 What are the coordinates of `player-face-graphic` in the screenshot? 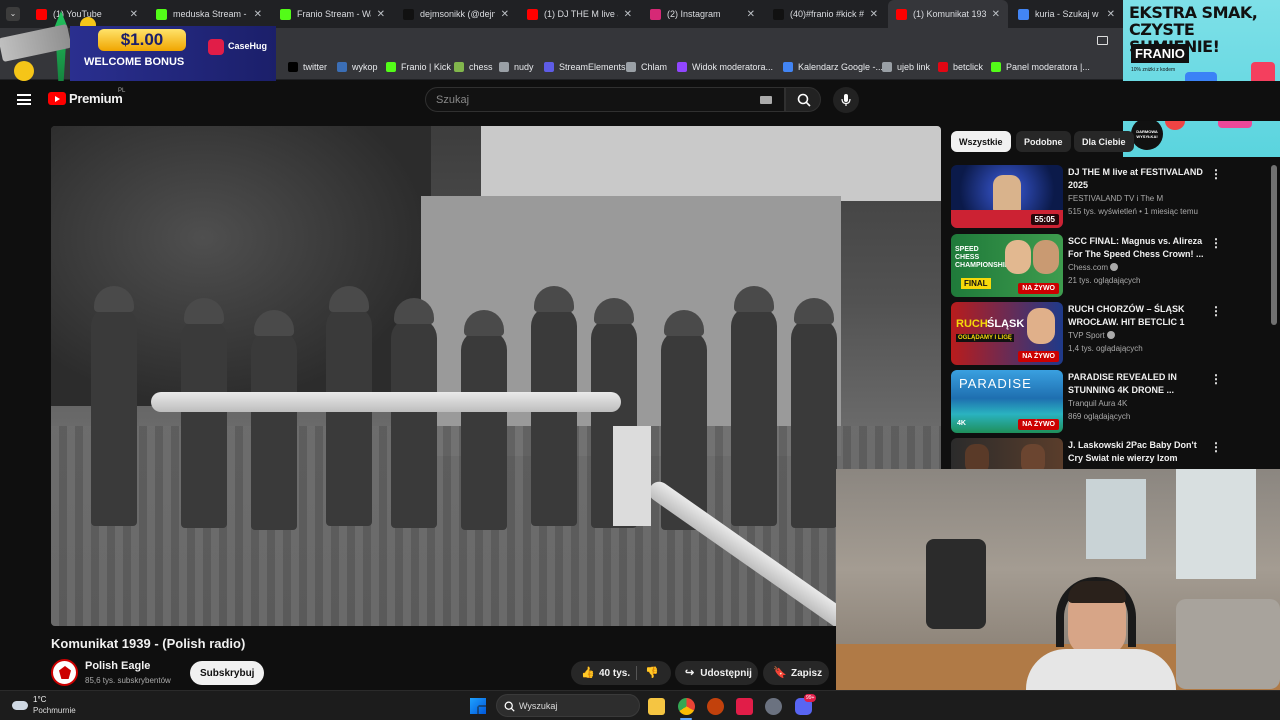 It's located at (1018, 257).